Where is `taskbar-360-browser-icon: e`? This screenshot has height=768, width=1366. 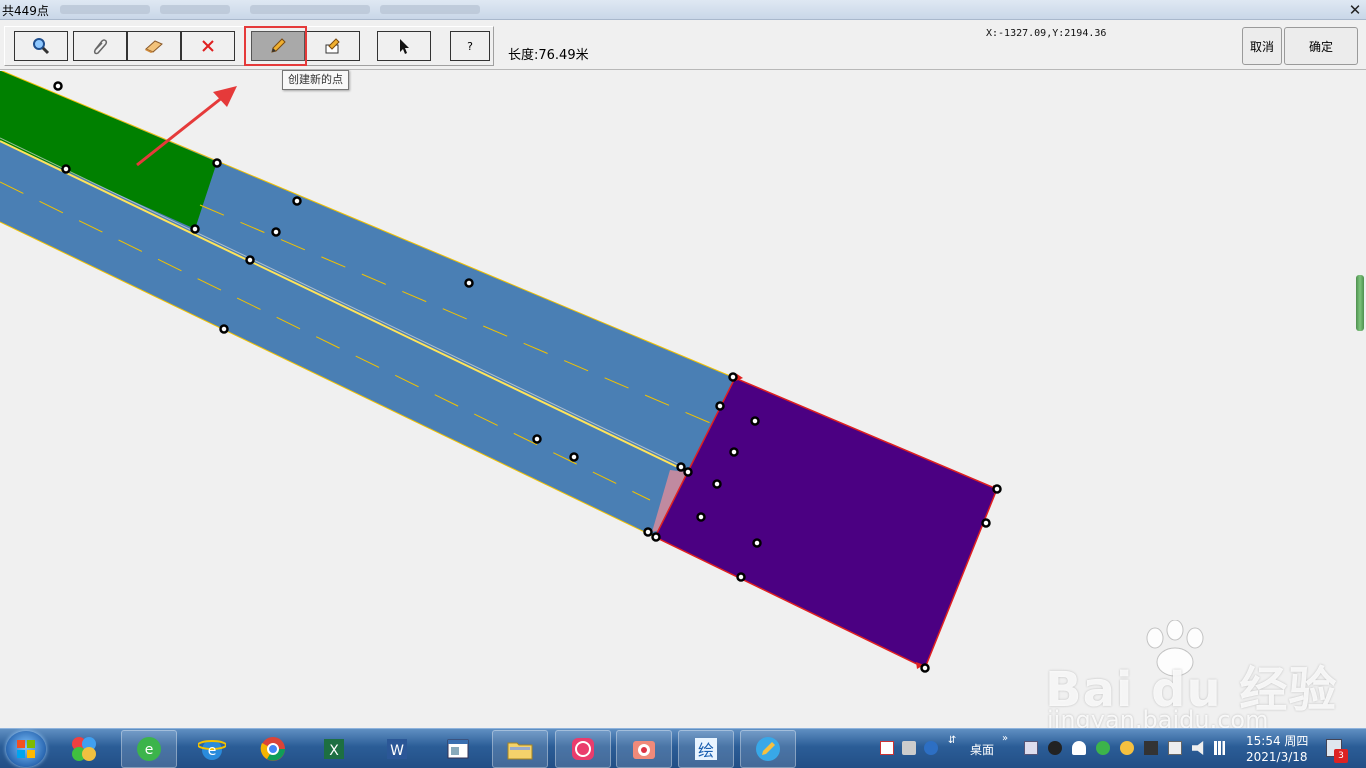 taskbar-360-browser-icon: e is located at coordinates (149, 749).